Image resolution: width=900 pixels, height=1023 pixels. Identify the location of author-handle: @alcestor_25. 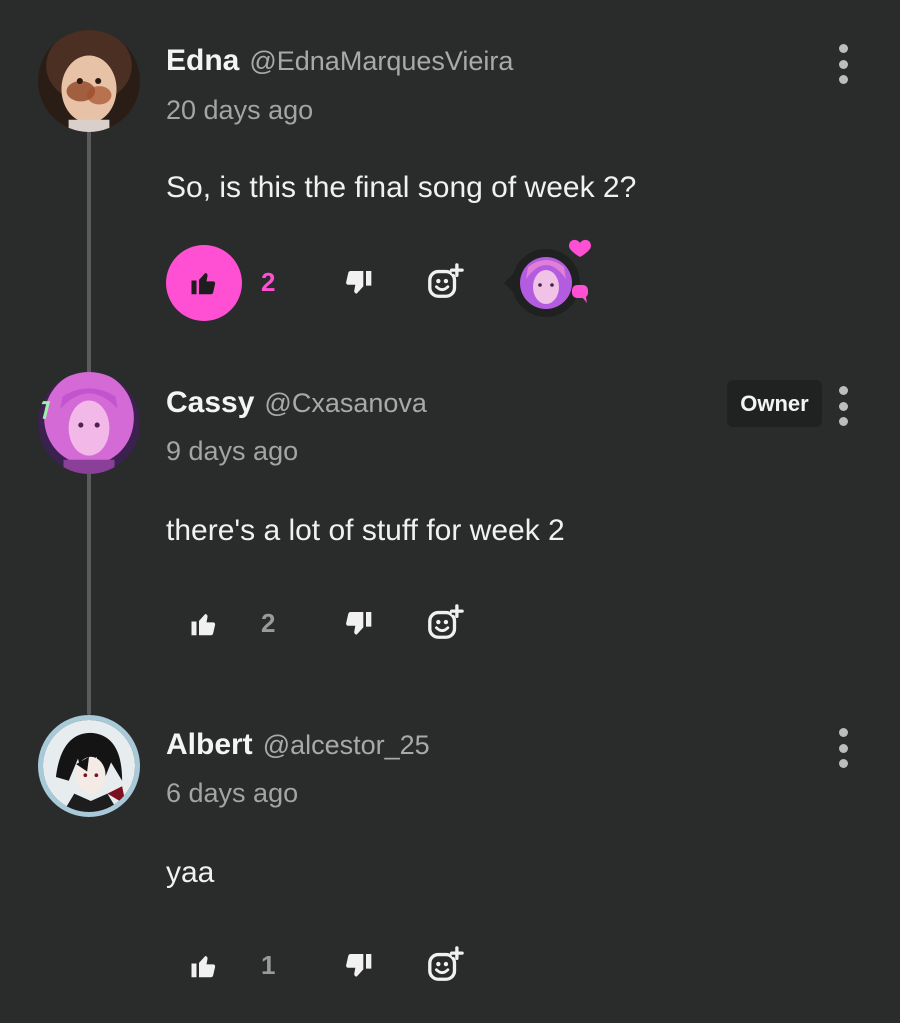
(346, 745).